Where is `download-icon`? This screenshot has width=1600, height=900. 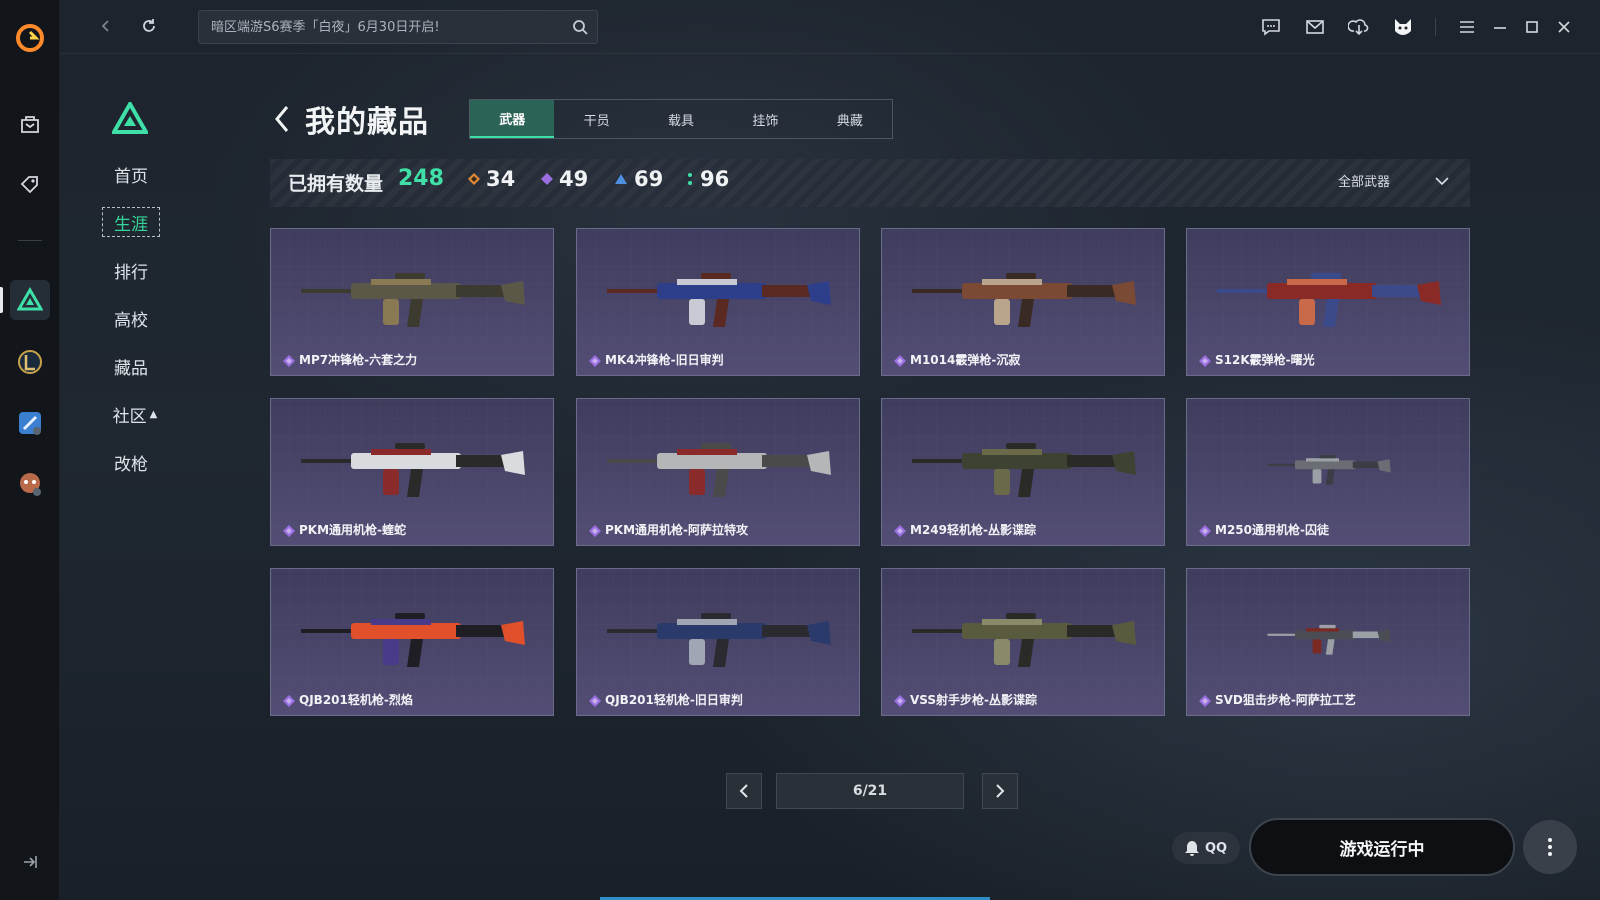 download-icon is located at coordinates (1359, 27).